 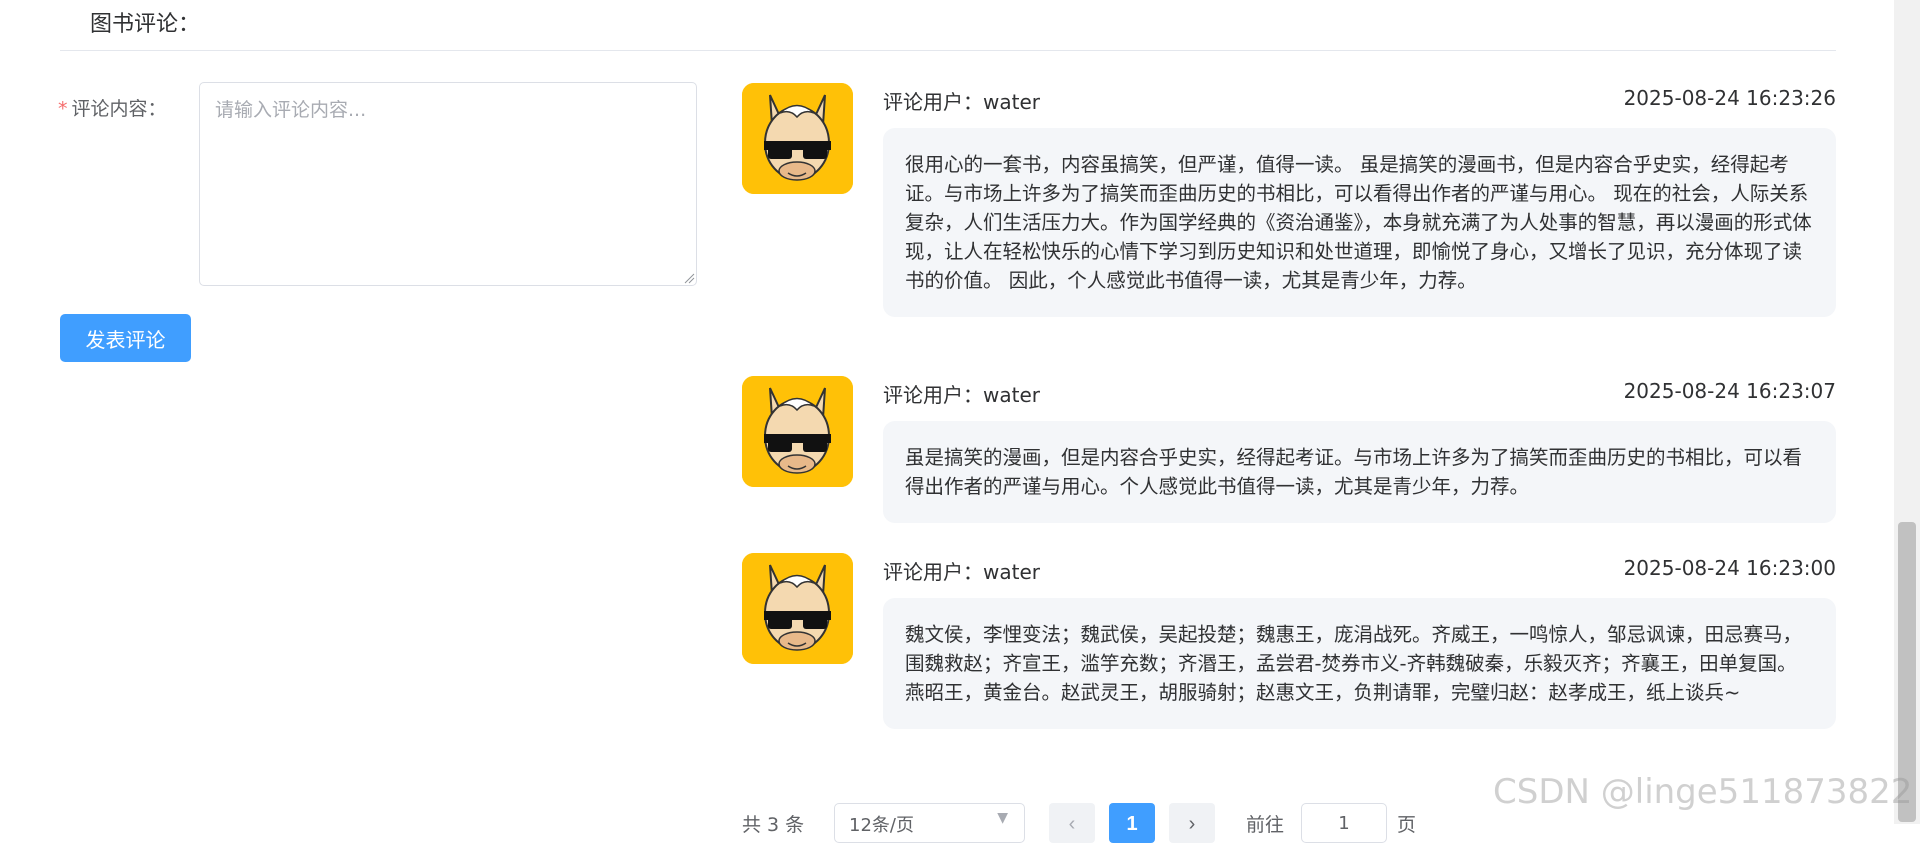 I want to click on submit-comment-button: 发表评论, so click(x=125, y=338).